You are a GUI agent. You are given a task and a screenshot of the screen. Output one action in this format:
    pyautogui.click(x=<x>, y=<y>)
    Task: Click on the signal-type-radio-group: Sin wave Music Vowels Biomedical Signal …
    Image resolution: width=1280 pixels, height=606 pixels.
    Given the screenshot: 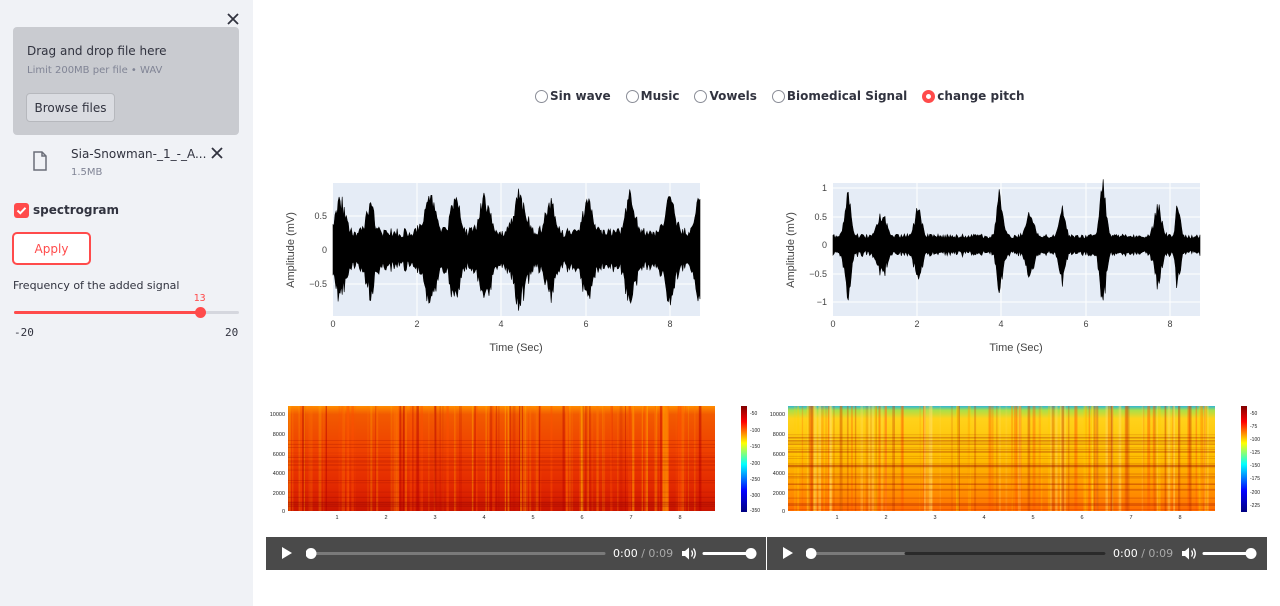 What is the action you would take?
    pyautogui.click(x=780, y=96)
    